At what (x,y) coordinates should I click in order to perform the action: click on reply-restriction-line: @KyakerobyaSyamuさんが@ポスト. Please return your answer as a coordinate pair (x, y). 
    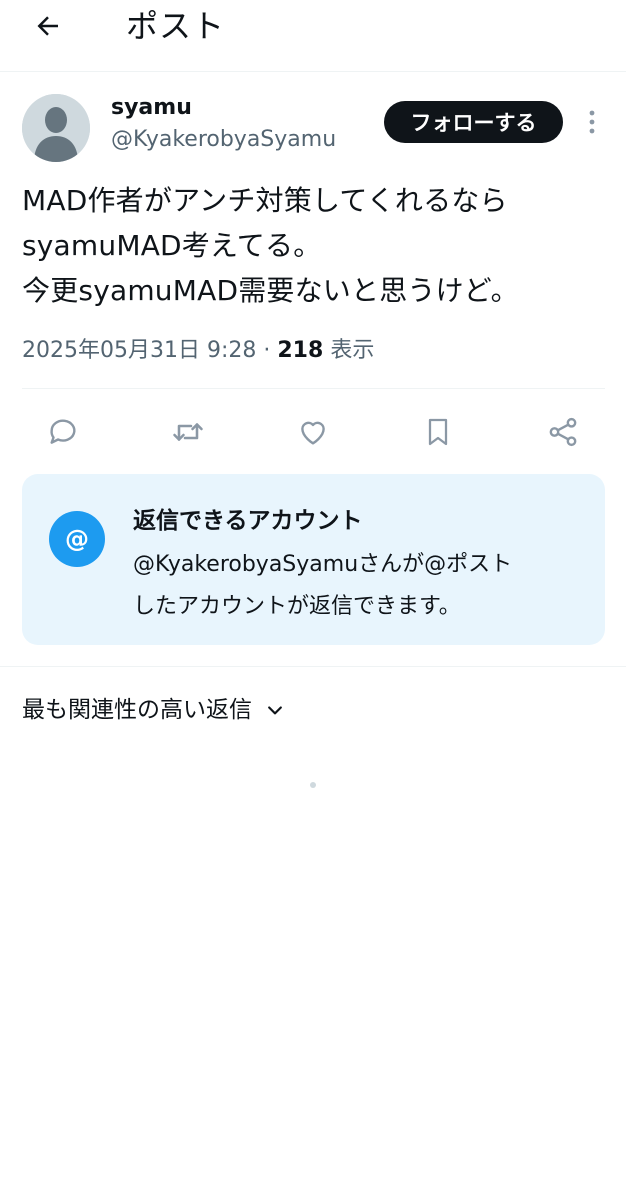
    Looking at the image, I should click on (323, 564).